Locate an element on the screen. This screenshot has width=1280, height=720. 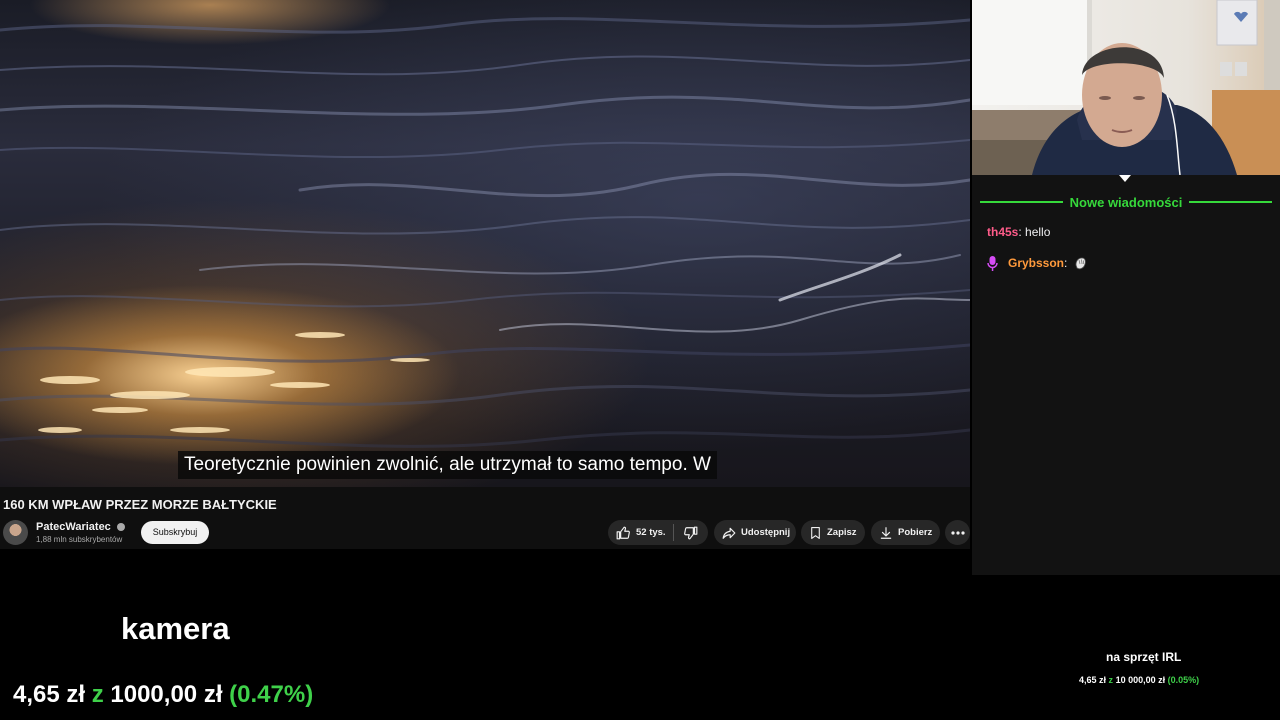
video-title: 160 KM WPŁAW PRZEZ MORZE BAŁTYCKIE is located at coordinates (140, 504).